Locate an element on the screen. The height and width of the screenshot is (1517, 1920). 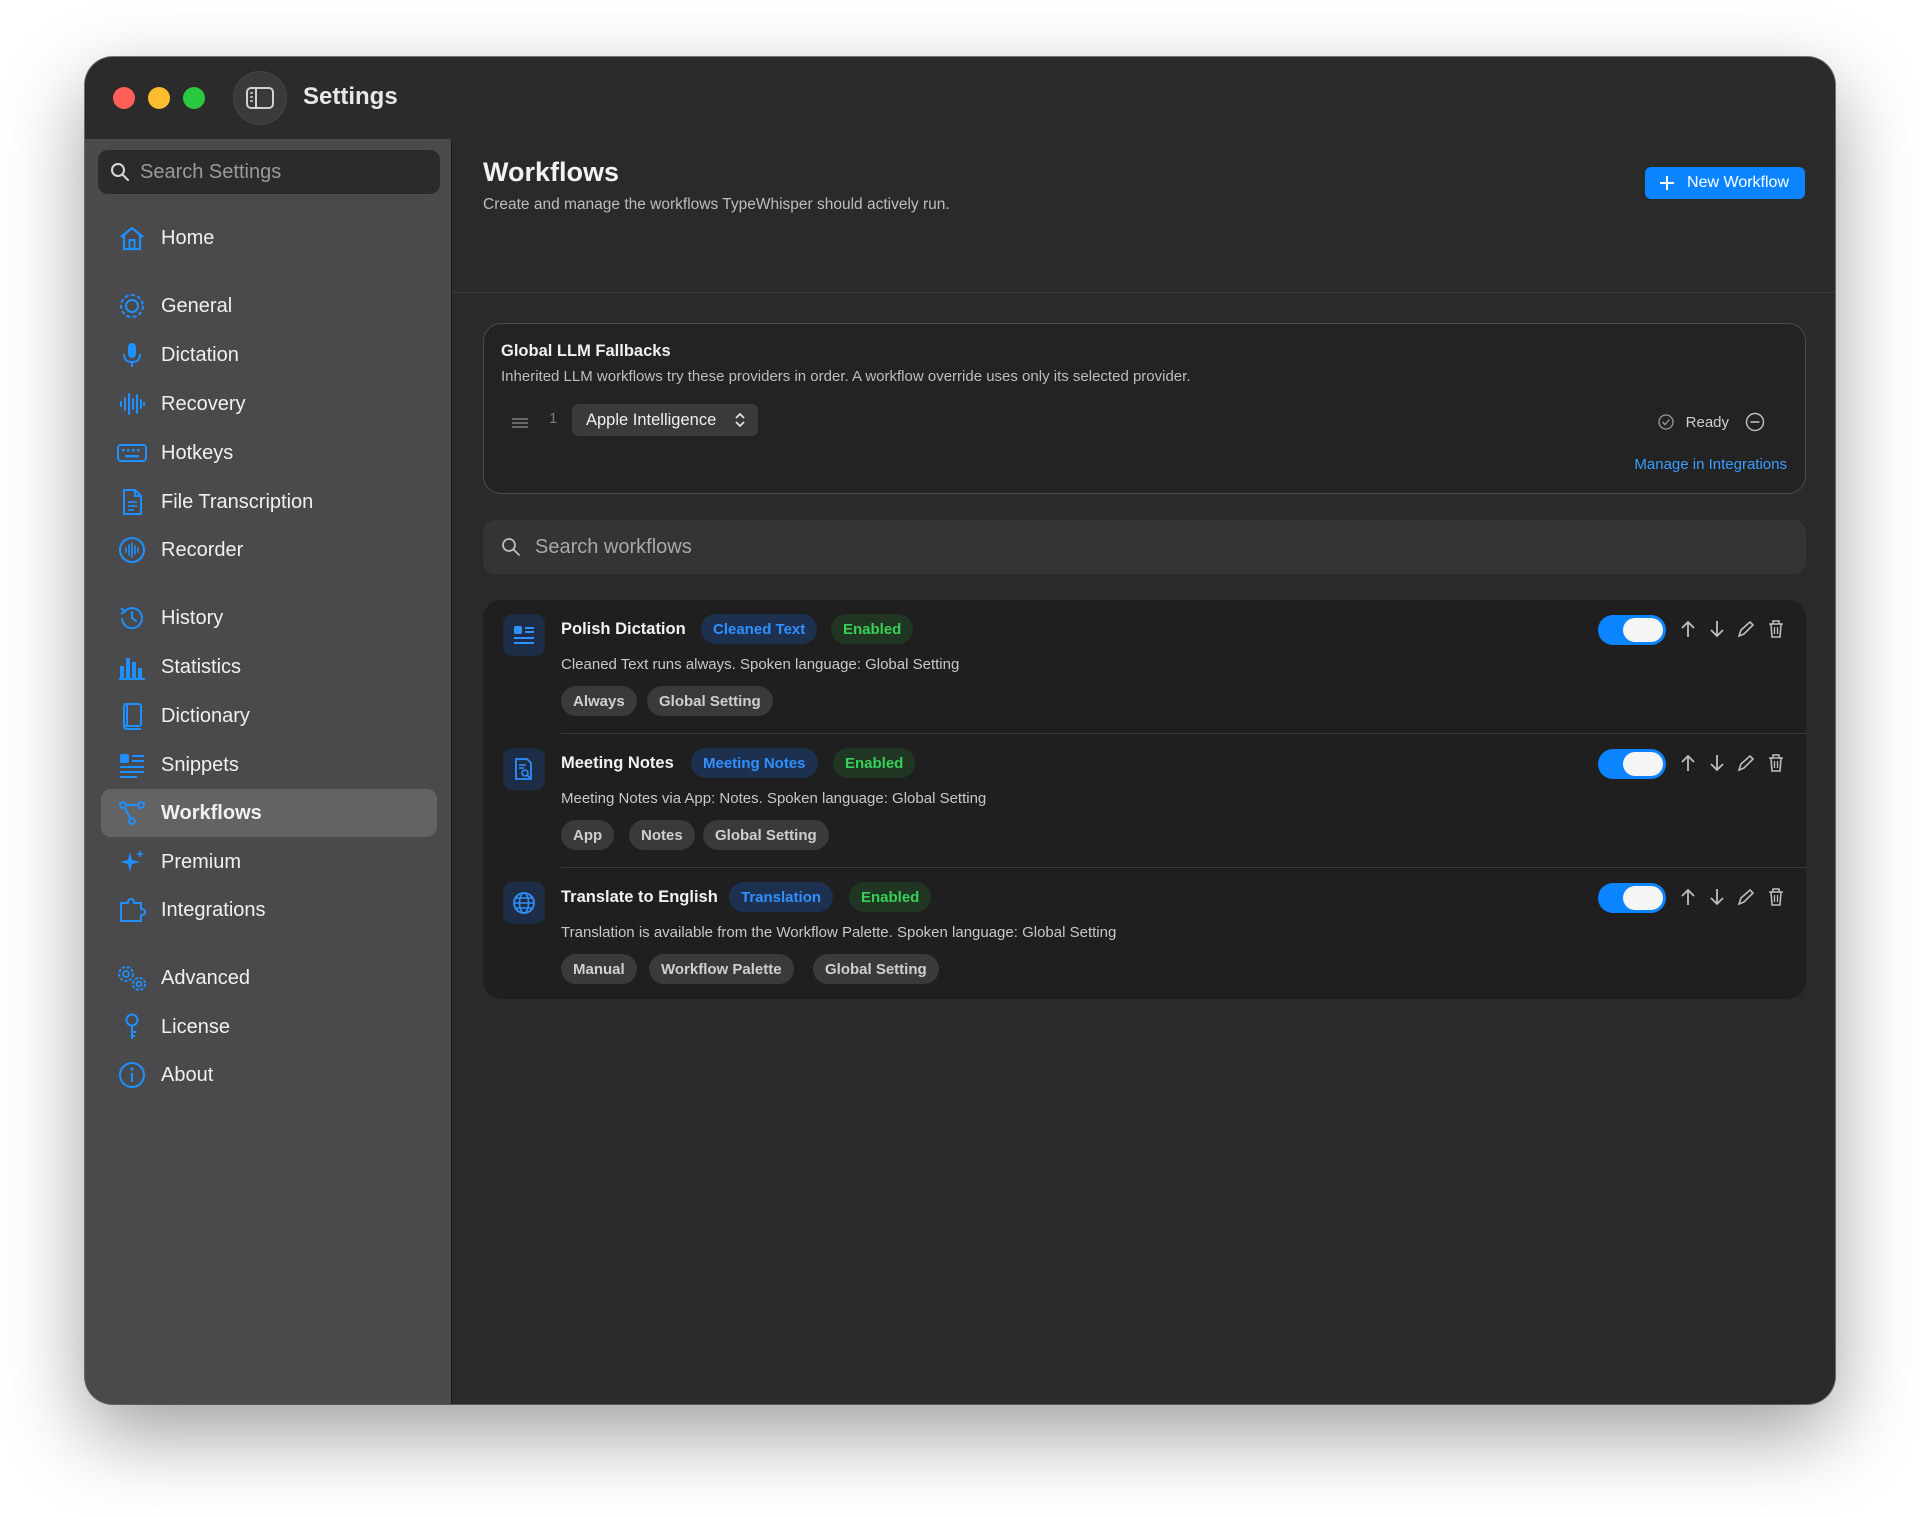
workflow-chip: Manual is located at coordinates (599, 969).